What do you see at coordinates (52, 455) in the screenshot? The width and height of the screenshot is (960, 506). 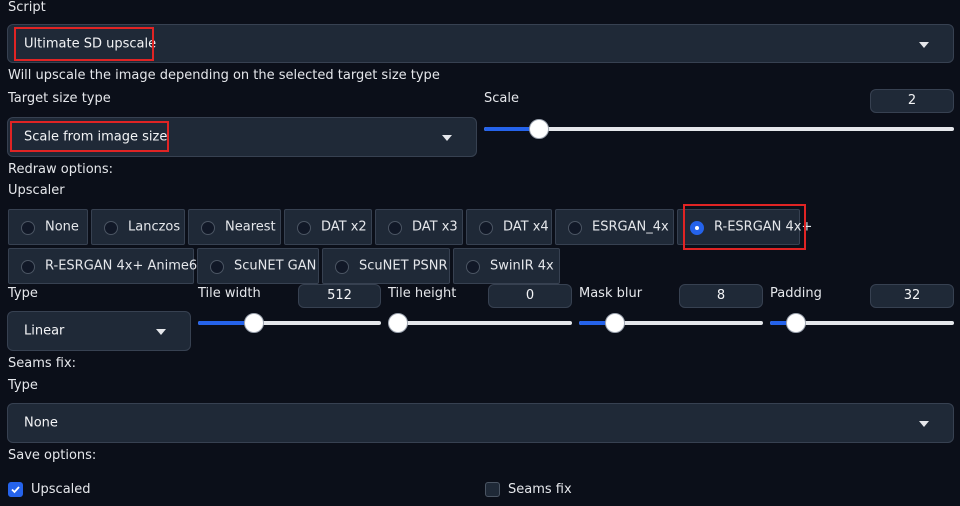 I see `save-options-label: Save options:` at bounding box center [52, 455].